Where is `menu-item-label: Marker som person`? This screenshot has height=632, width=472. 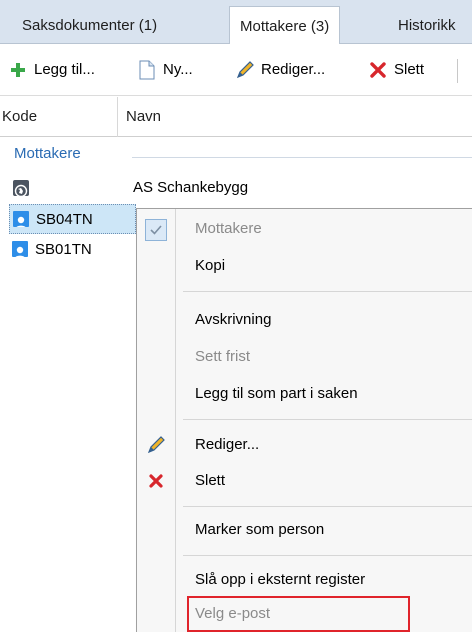 menu-item-label: Marker som person is located at coordinates (260, 529).